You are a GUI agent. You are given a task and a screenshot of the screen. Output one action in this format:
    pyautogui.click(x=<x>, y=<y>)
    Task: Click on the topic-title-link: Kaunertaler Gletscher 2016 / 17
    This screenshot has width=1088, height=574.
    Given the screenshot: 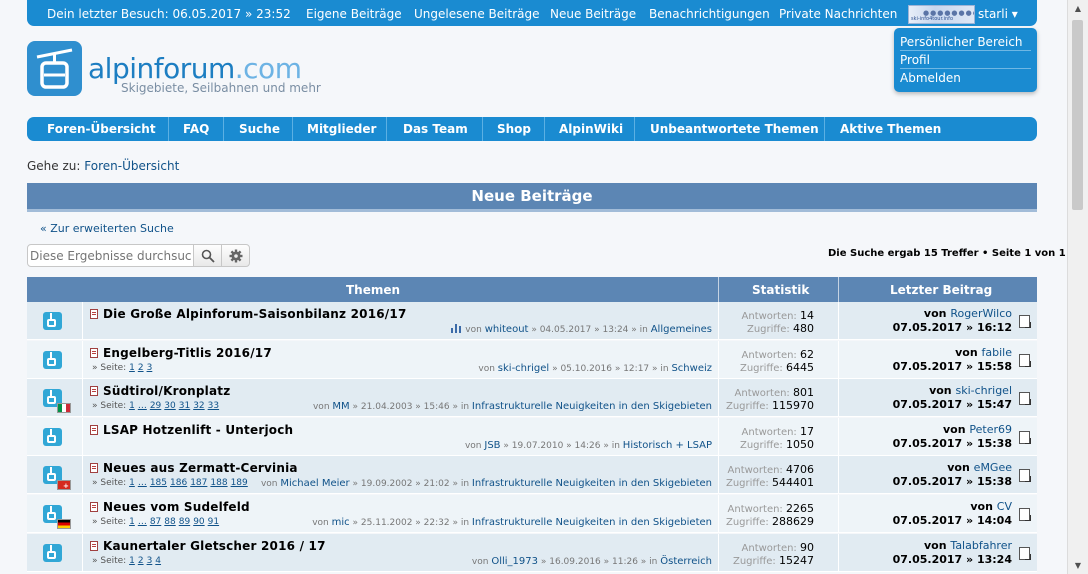 What is the action you would take?
    pyautogui.click(x=214, y=546)
    